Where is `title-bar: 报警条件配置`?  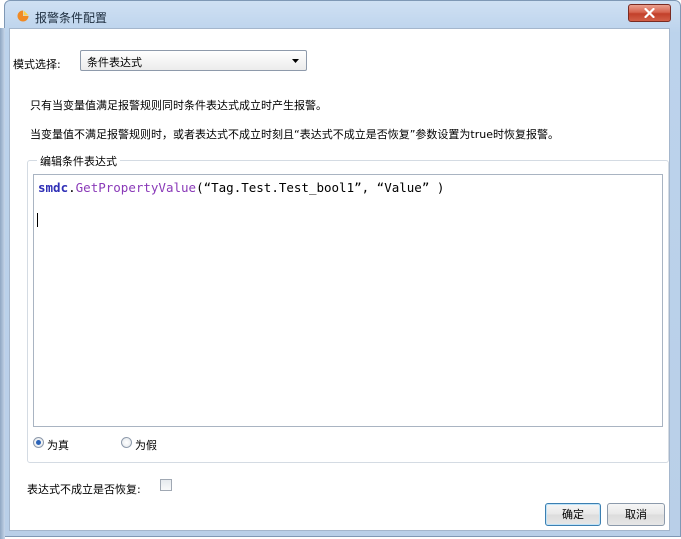 title-bar: 报警条件配置 is located at coordinates (342, 15).